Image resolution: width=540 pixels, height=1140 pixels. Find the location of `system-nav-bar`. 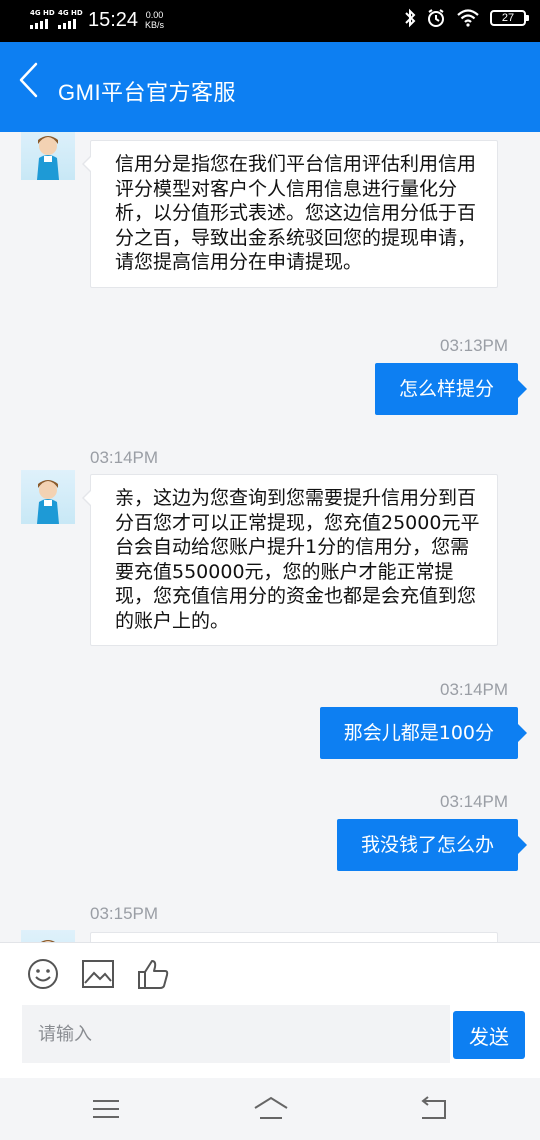

system-nav-bar is located at coordinates (270, 1109).